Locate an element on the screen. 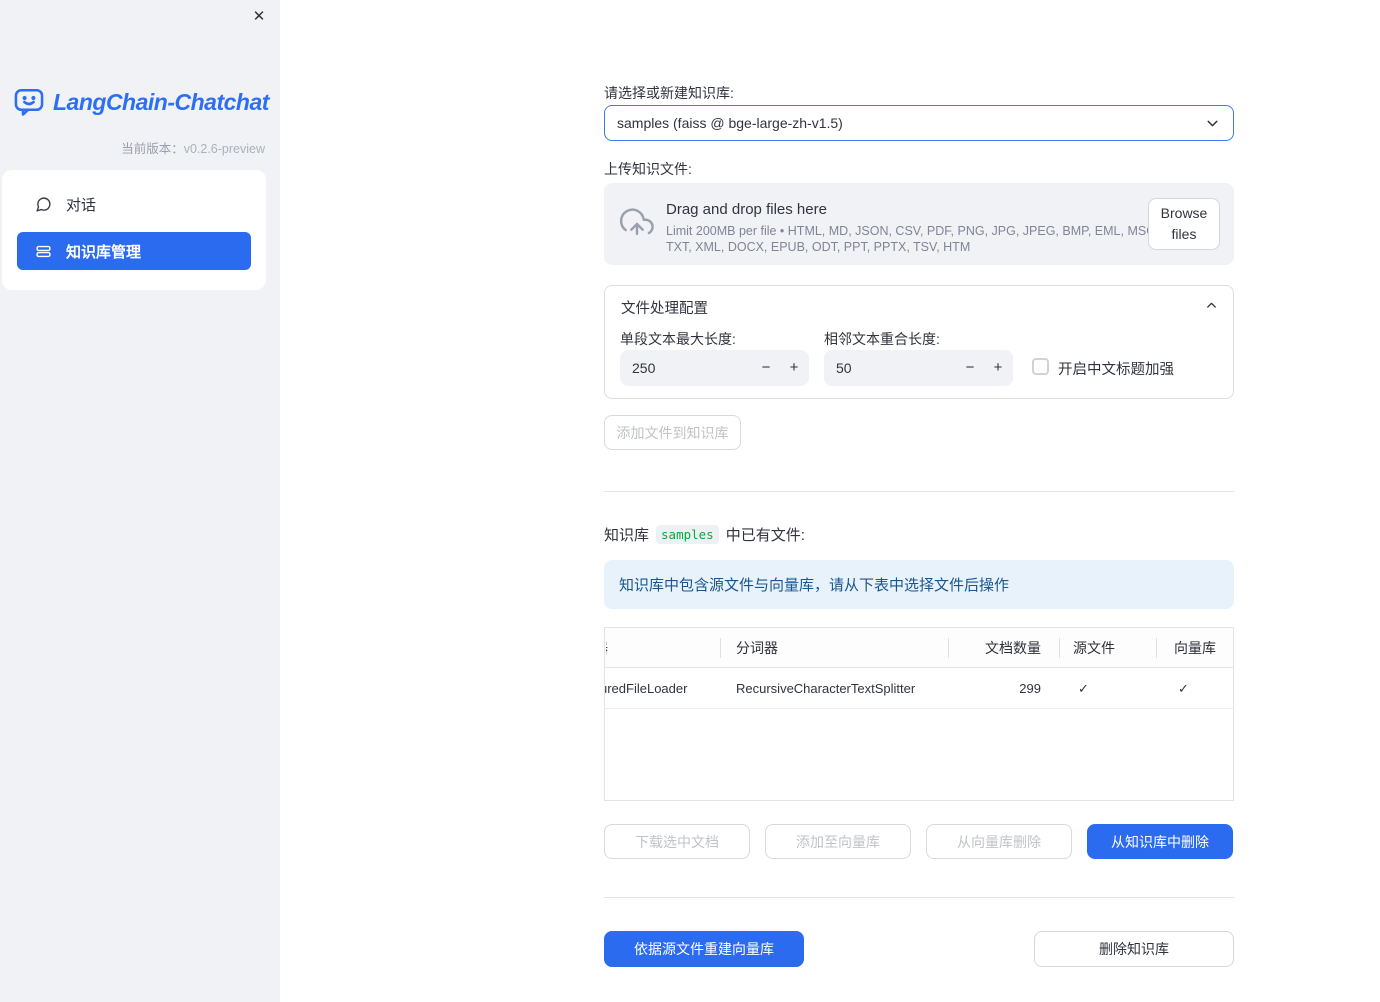  logo-text: LangChain-Chatchat is located at coordinates (161, 101).